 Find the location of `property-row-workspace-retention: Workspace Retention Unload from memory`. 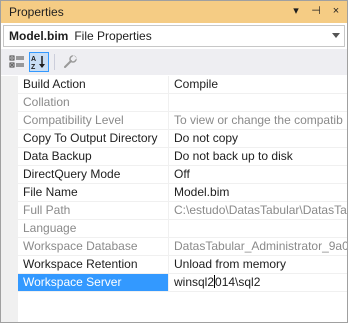

property-row-workspace-retention: Workspace Retention Unload from memory is located at coordinates (182, 265).